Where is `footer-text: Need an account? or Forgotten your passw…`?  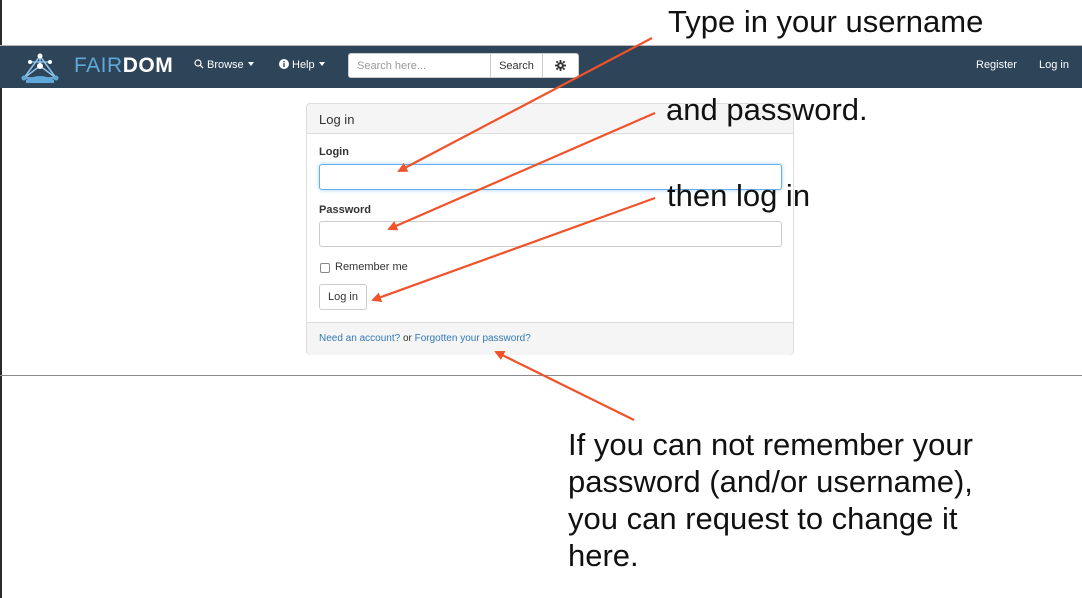
footer-text: Need an account? or Forgotten your passw… is located at coordinates (425, 338).